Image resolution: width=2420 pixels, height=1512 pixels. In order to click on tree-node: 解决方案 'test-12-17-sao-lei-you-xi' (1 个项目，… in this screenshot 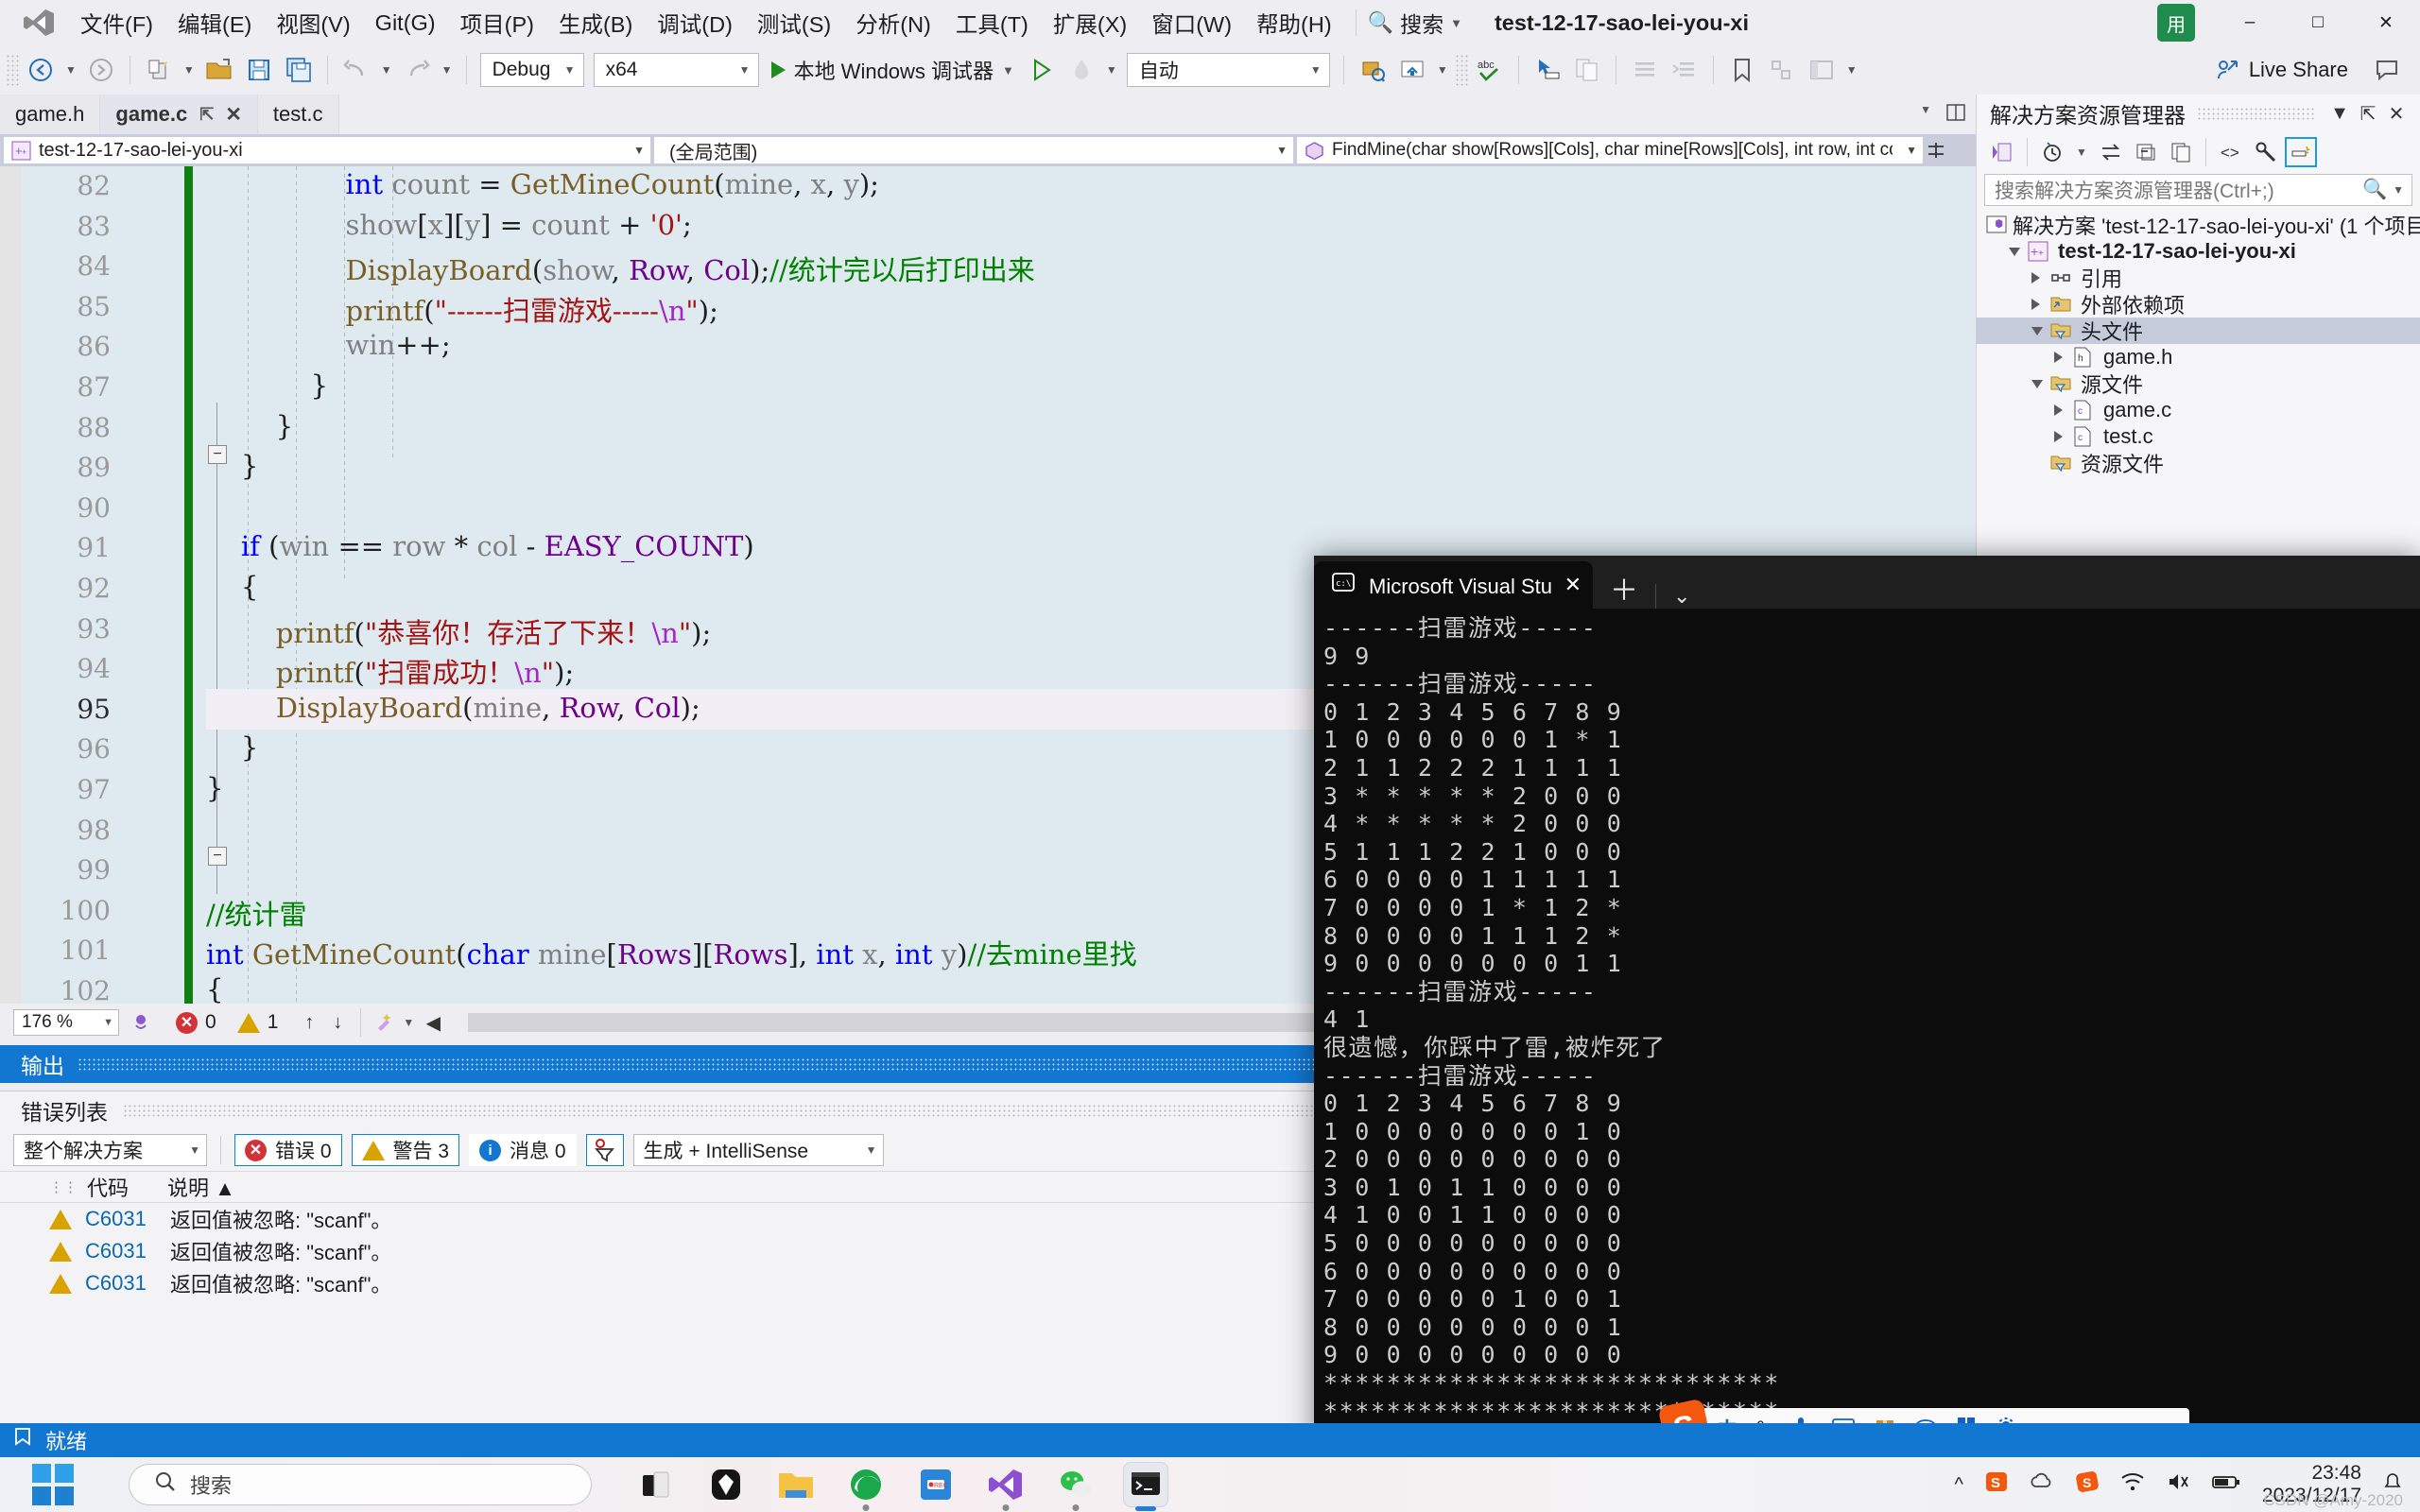, I will do `click(2198, 225)`.